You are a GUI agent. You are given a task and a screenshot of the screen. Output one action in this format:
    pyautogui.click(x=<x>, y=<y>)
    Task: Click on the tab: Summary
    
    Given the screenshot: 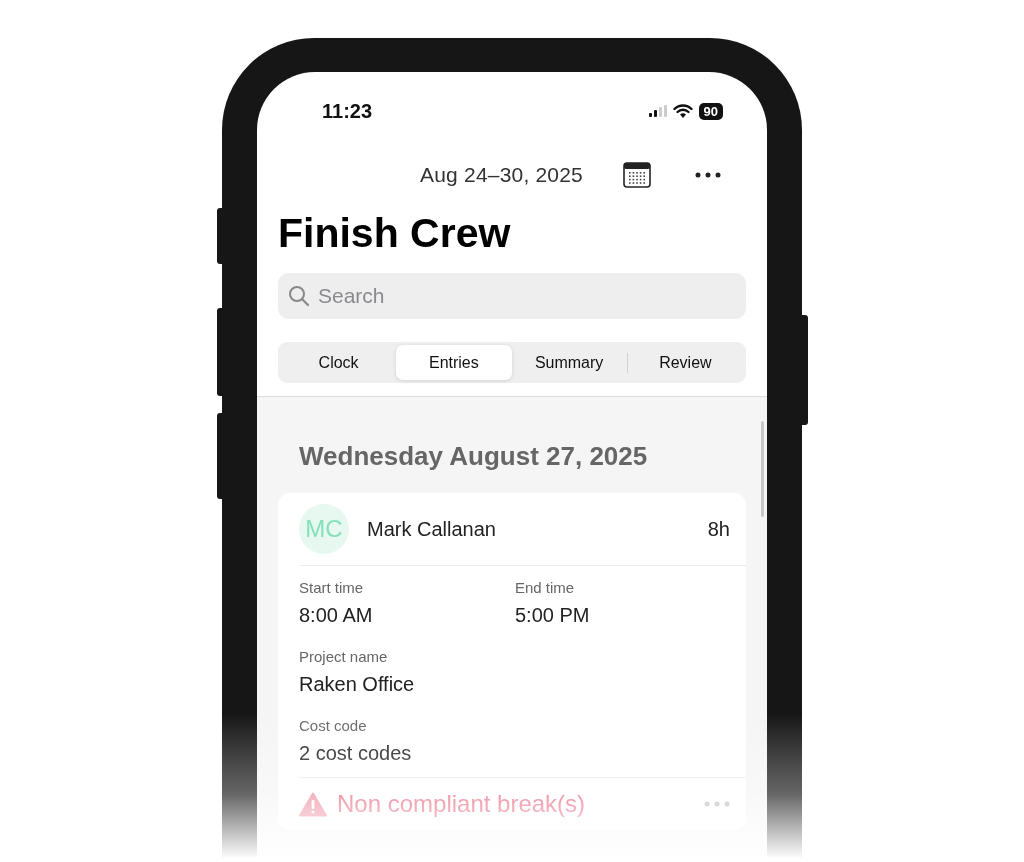 What is the action you would take?
    pyautogui.click(x=569, y=362)
    